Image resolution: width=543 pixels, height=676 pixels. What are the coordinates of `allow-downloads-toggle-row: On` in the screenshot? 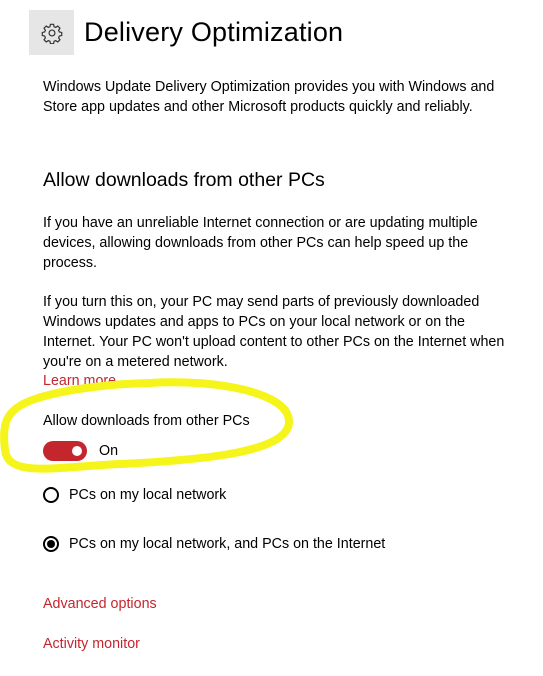 It's located at (80, 451).